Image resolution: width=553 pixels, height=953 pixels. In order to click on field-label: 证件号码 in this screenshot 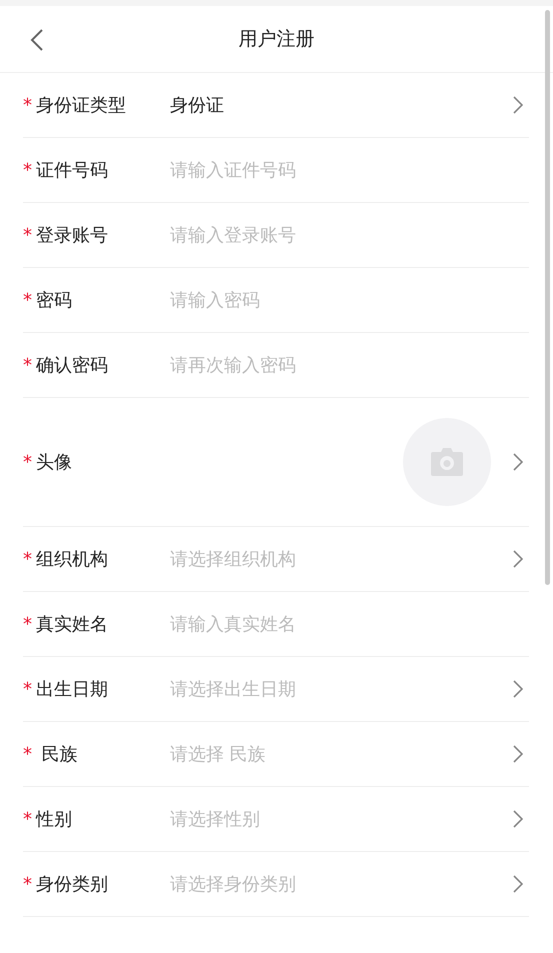, I will do `click(72, 170)`.